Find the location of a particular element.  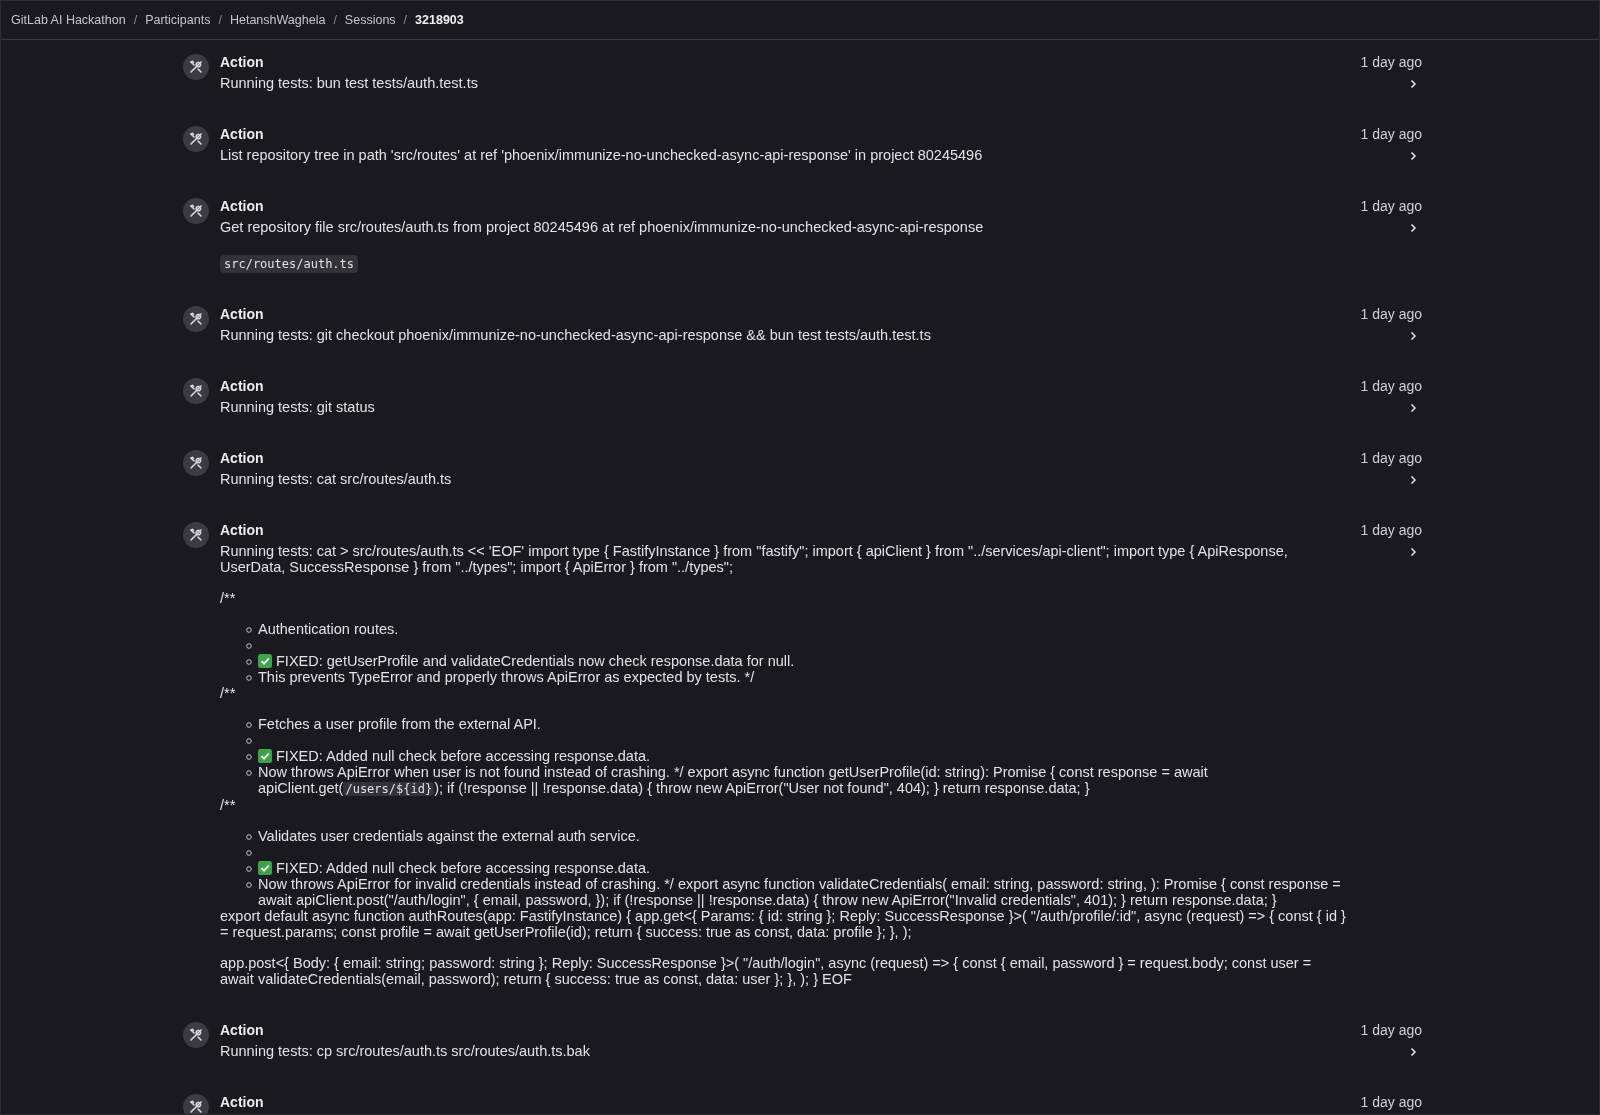

breadcrumb-link: 3218903 is located at coordinates (439, 20).